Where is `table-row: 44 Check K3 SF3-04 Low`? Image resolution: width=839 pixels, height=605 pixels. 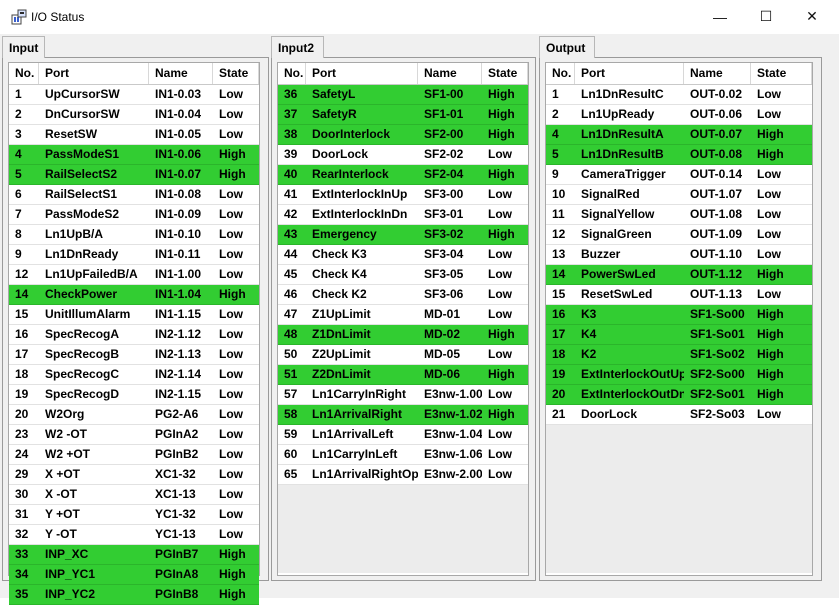 table-row: 44 Check K3 SF3-04 Low is located at coordinates (403, 255).